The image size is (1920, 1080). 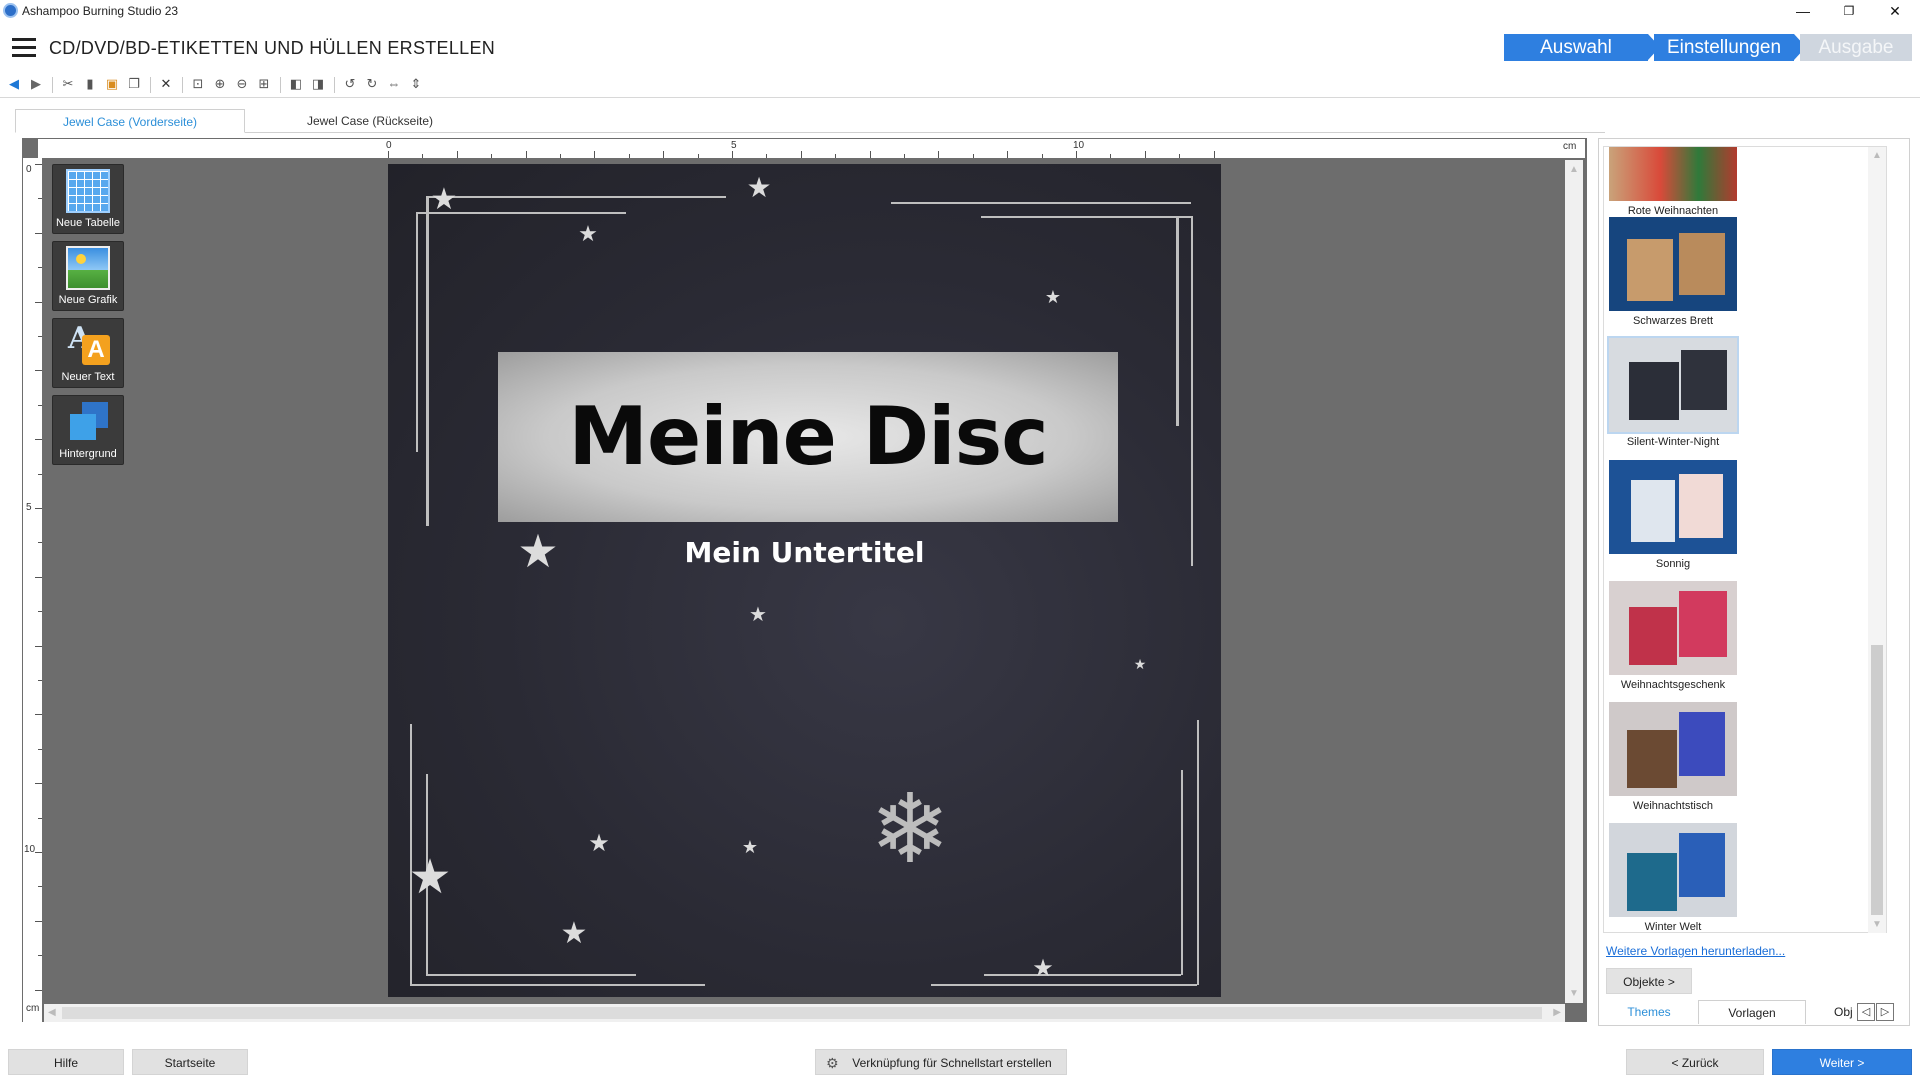 What do you see at coordinates (264, 84) in the screenshot?
I see `zoom-page-icon: ⊞` at bounding box center [264, 84].